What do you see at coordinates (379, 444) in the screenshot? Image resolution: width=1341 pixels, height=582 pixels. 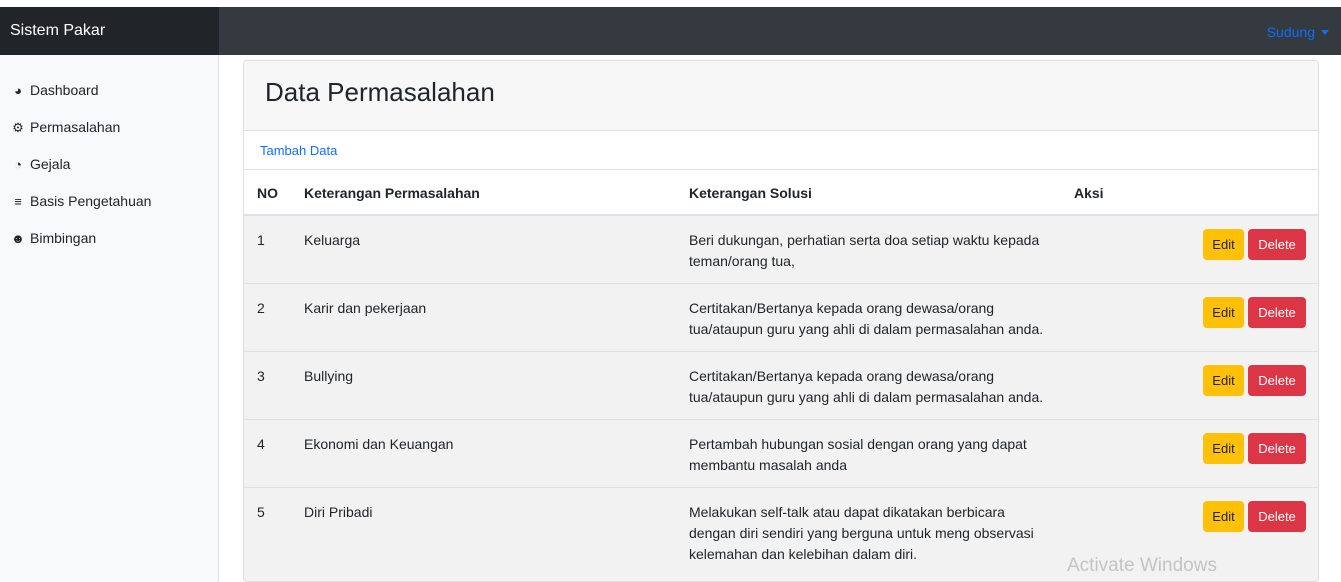 I see `row-permasalahan: Ekonomi dan Keuangan` at bounding box center [379, 444].